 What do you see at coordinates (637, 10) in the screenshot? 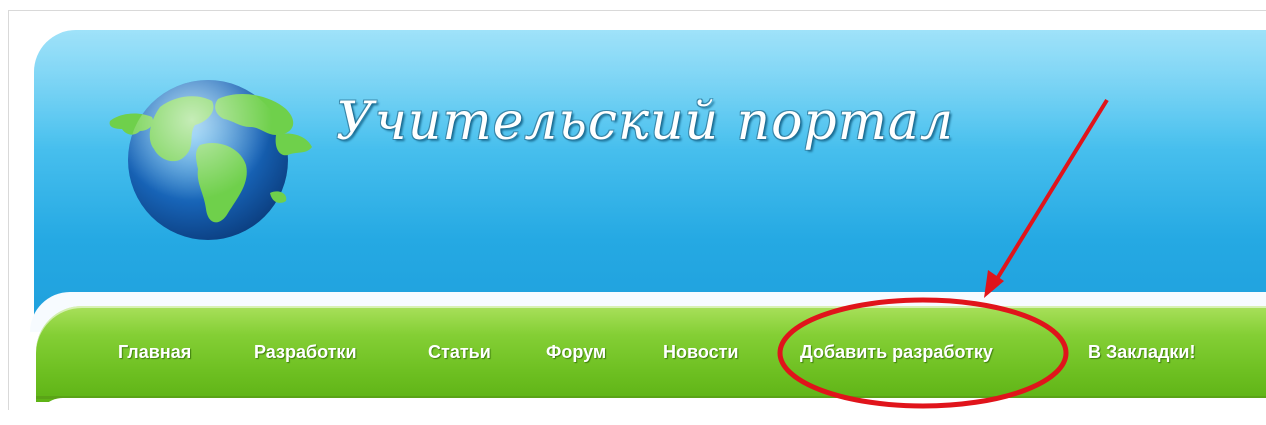
I see `frame-top-border` at bounding box center [637, 10].